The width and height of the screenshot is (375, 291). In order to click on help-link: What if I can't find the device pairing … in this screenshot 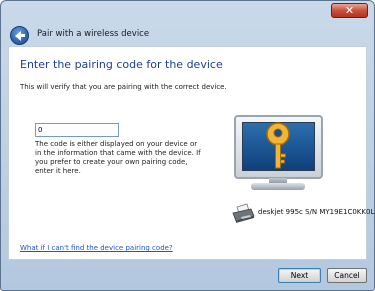, I will do `click(96, 248)`.